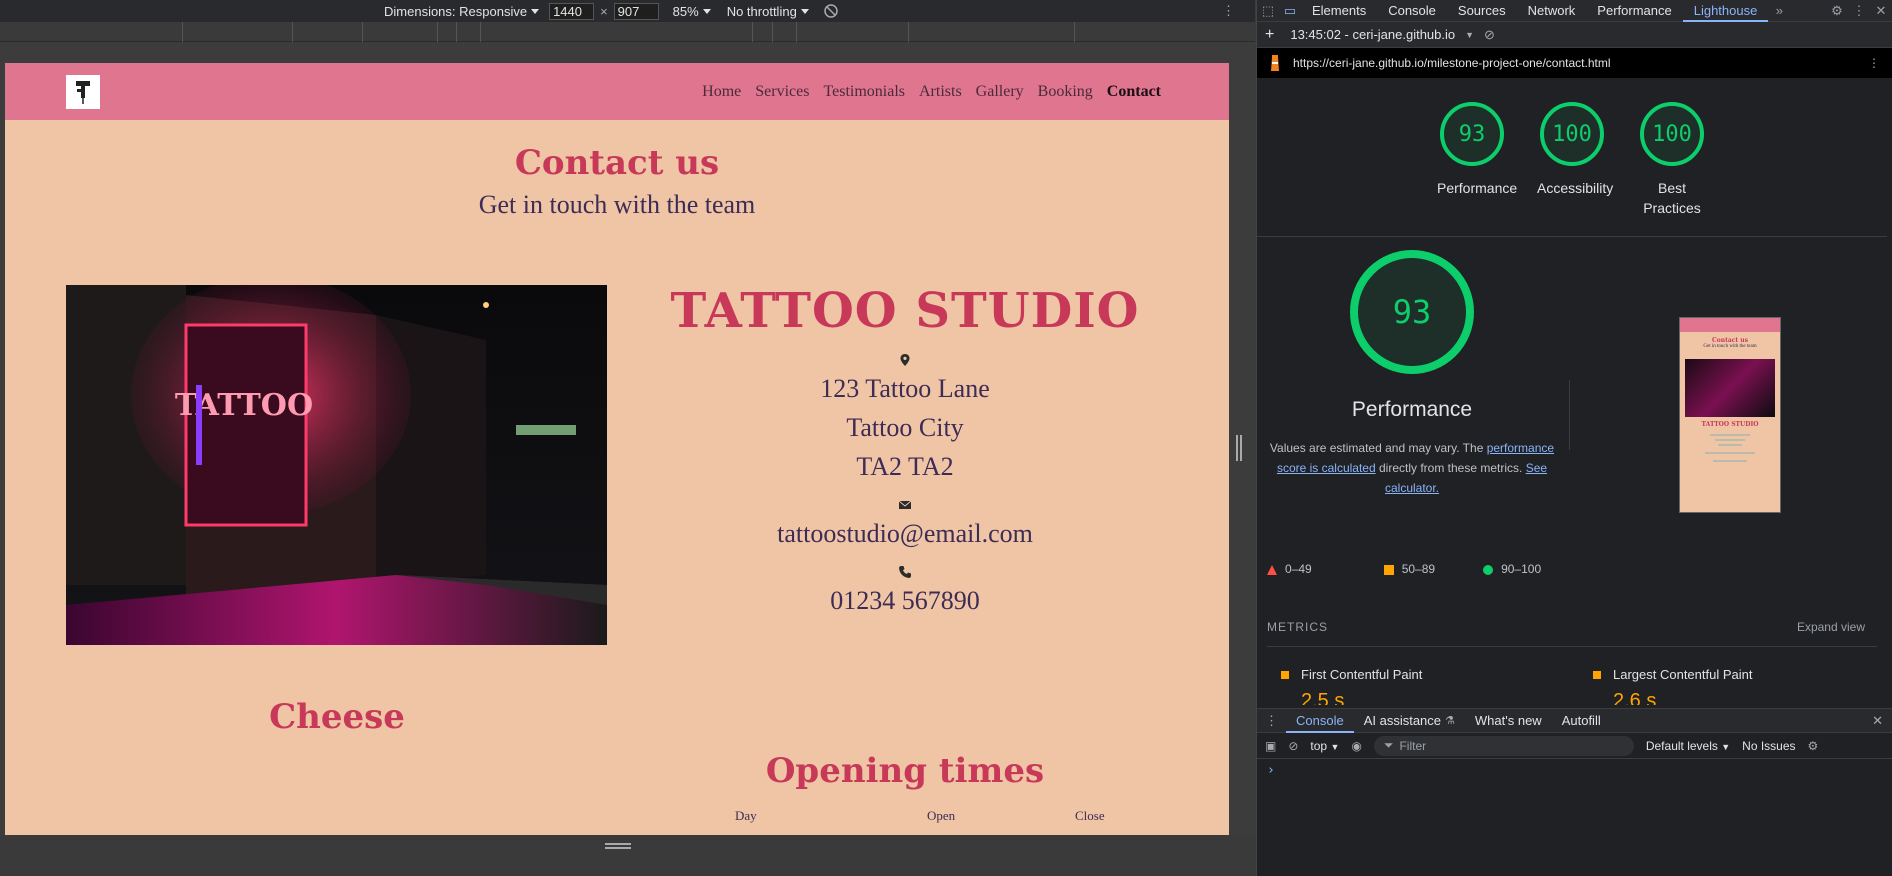  What do you see at coordinates (905, 427) in the screenshot?
I see `address-line-2: Tattoo City` at bounding box center [905, 427].